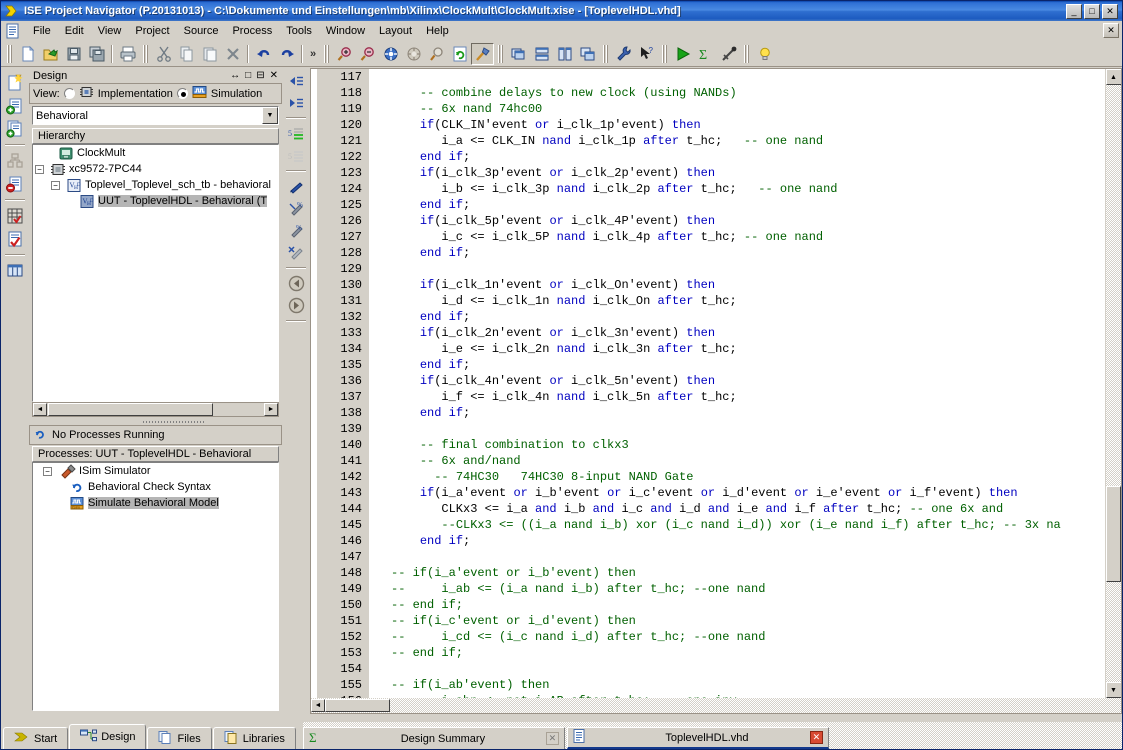  What do you see at coordinates (395, 31) in the screenshot?
I see `menu-item-layout: Layout` at bounding box center [395, 31].